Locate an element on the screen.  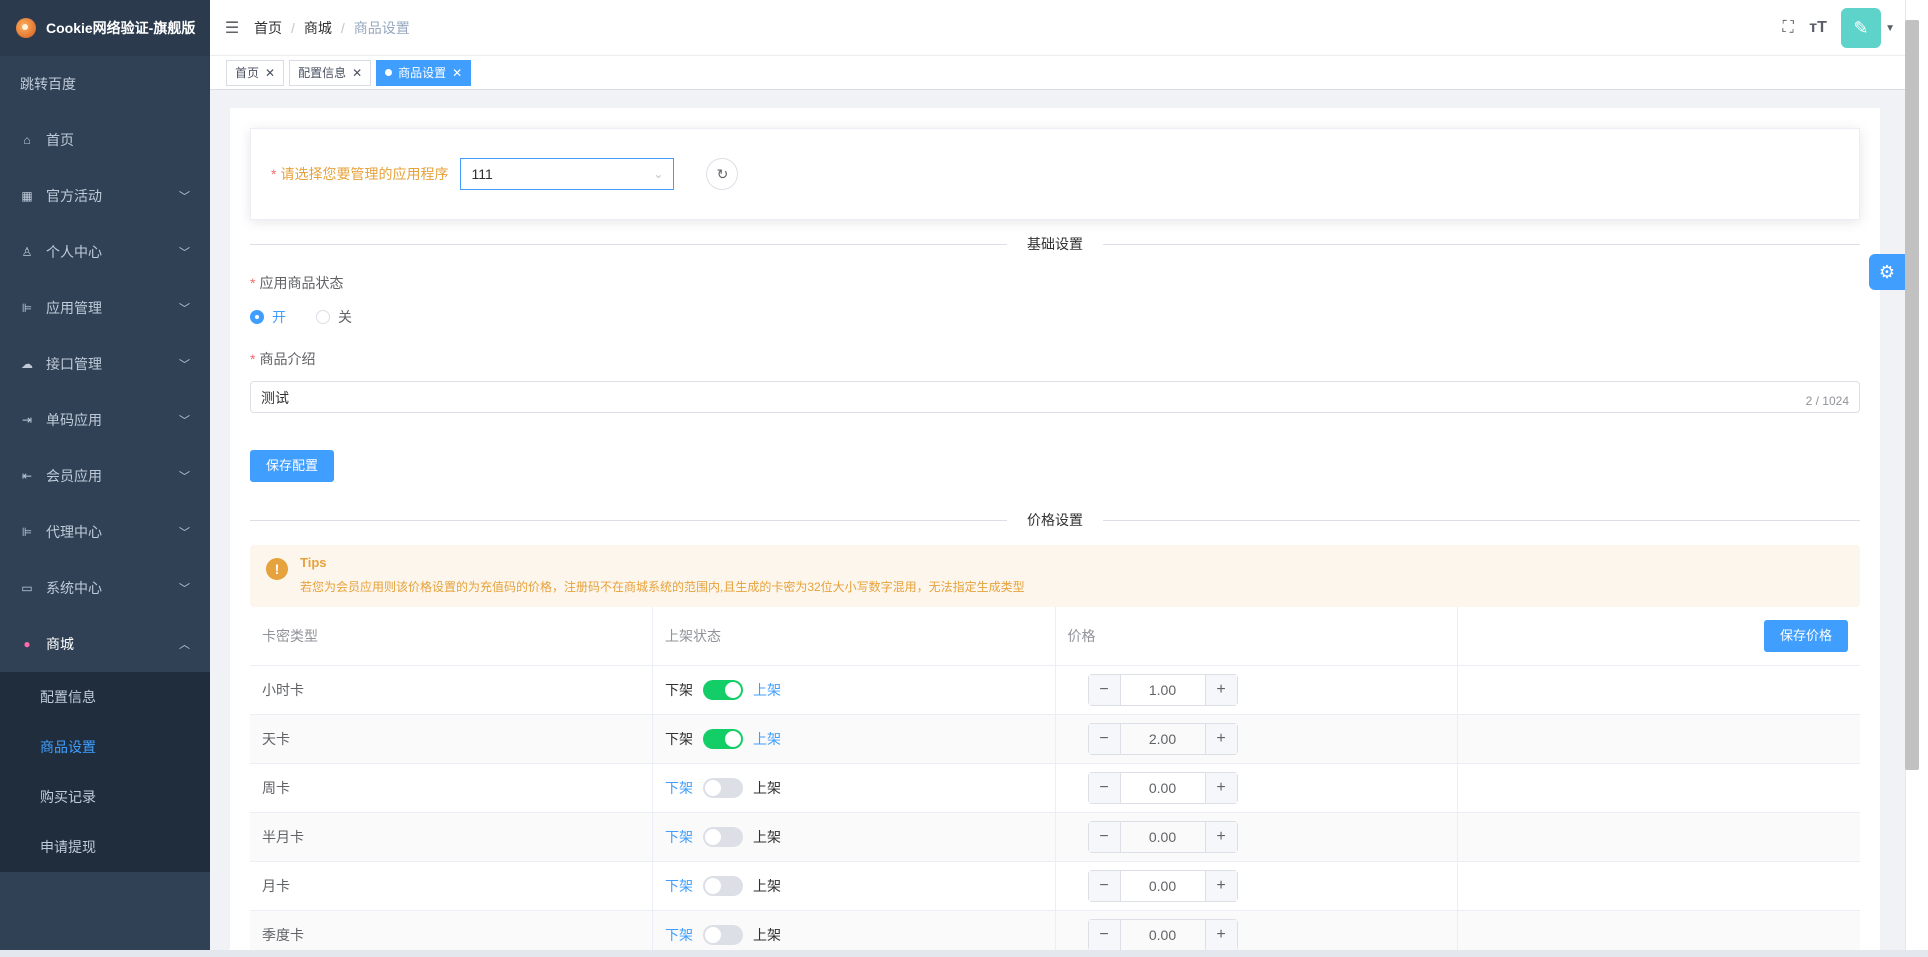
sidebar-item-1: ▦ 官方活动 ﹀ is located at coordinates (105, 196).